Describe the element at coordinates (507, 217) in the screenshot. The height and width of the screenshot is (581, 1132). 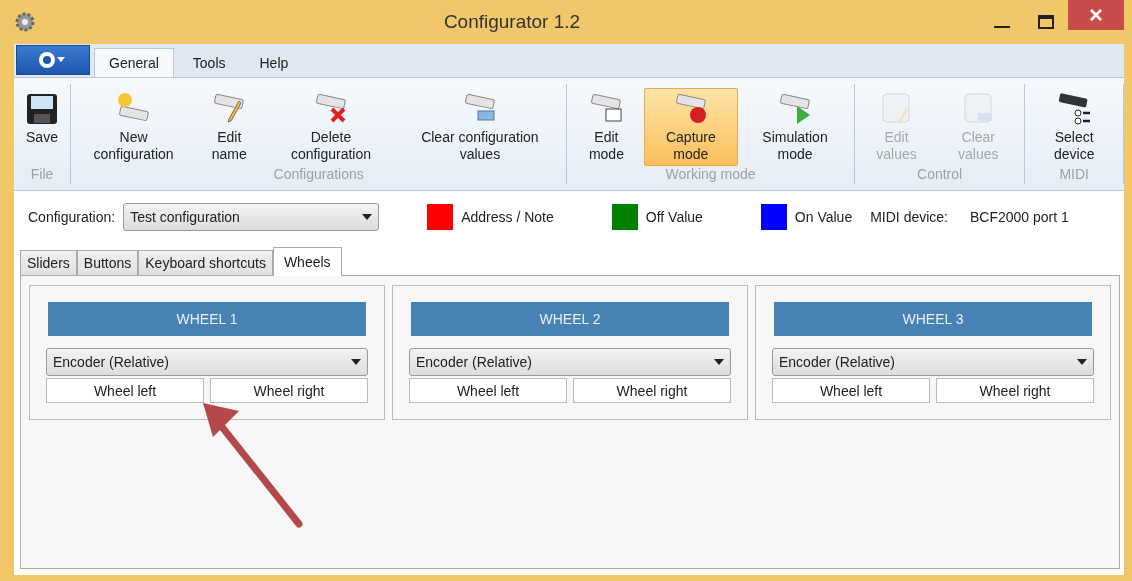
I see `legend-label: Address / Note` at that location.